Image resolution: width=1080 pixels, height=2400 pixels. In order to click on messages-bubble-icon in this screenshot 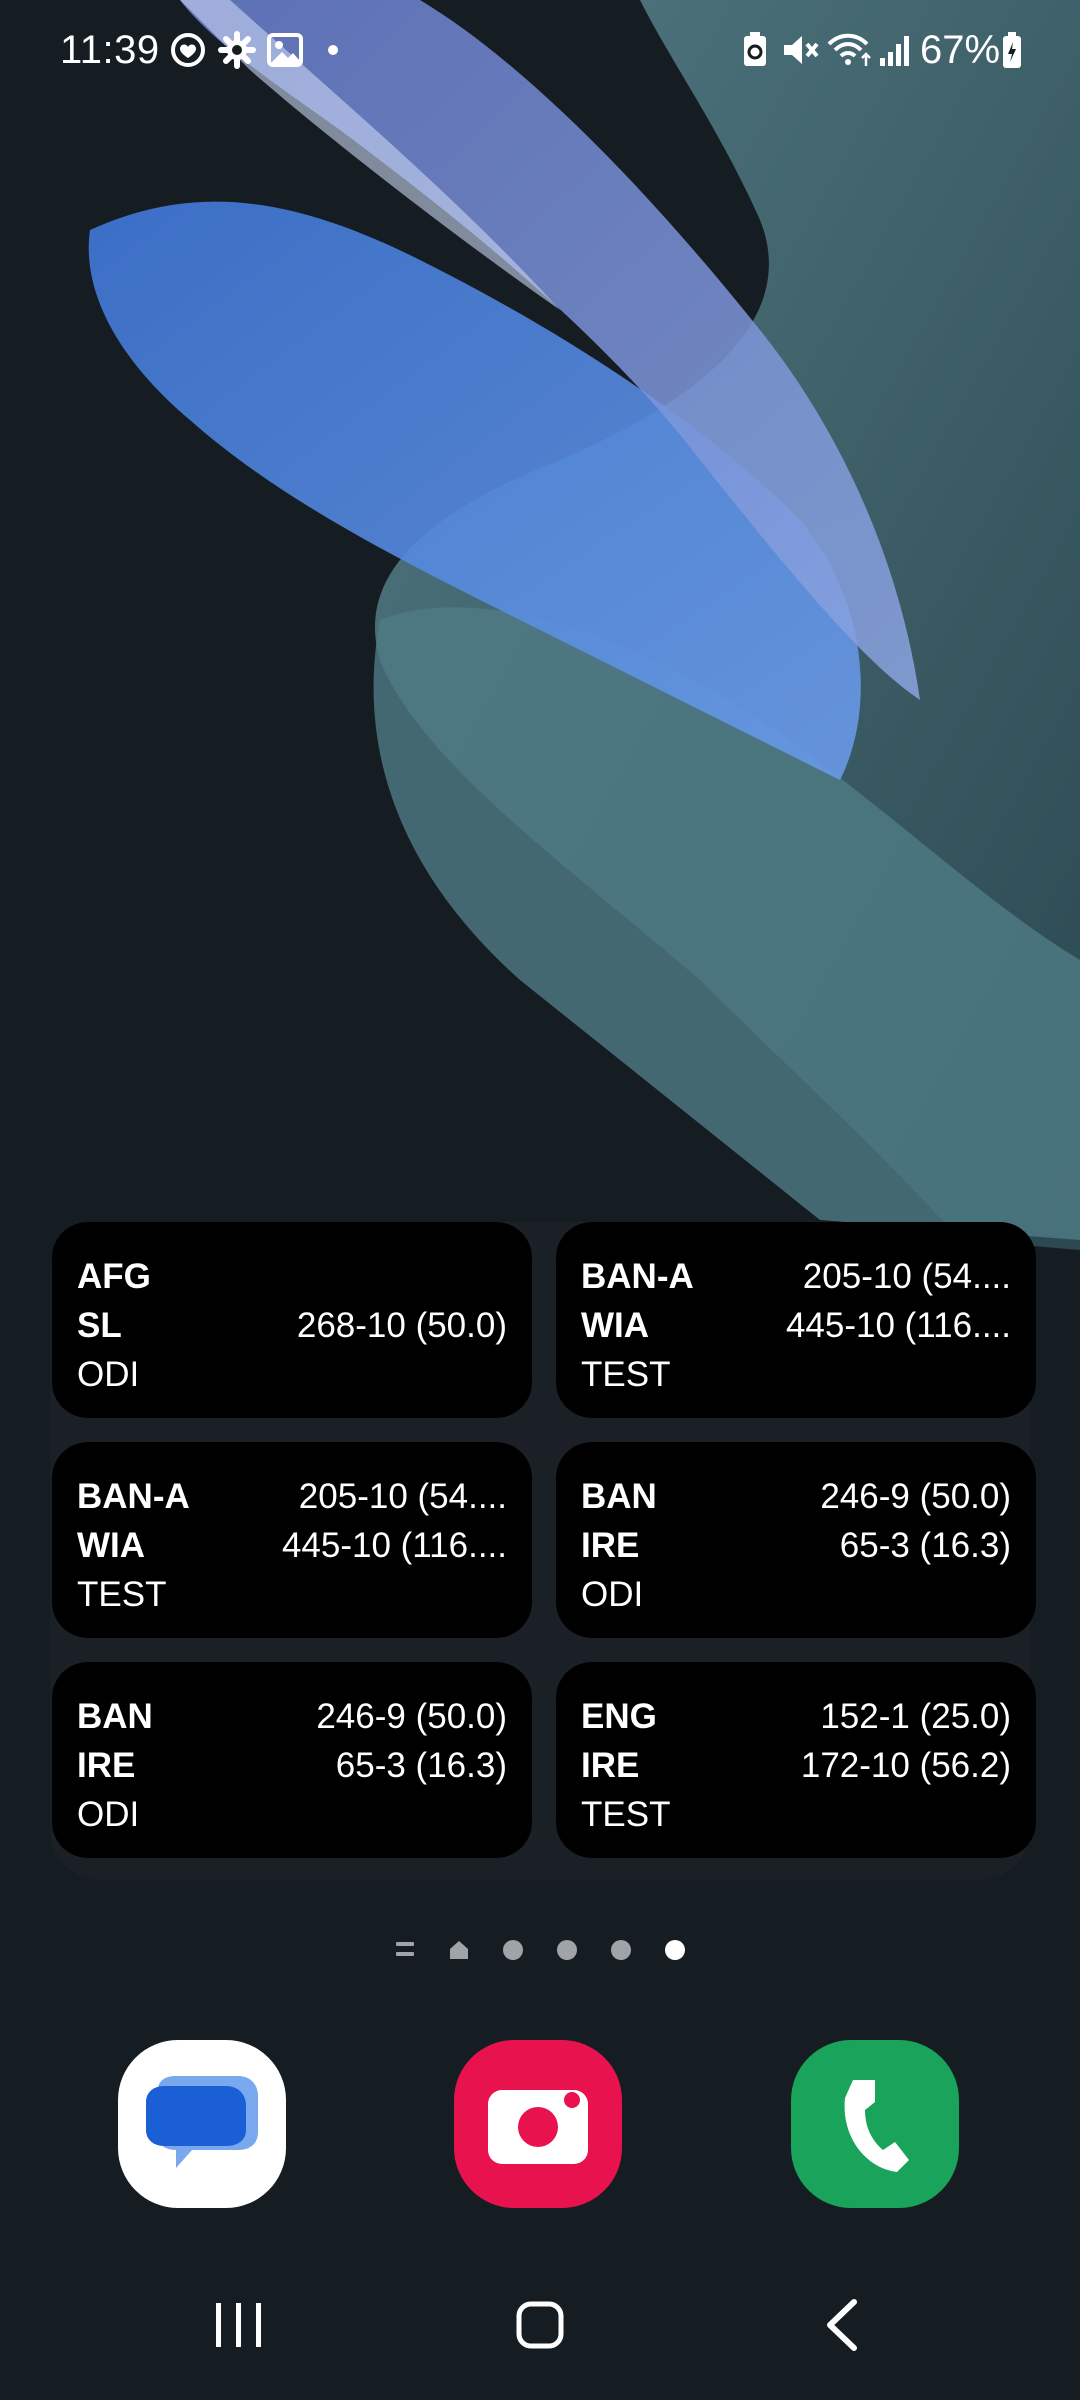, I will do `click(202, 2122)`.